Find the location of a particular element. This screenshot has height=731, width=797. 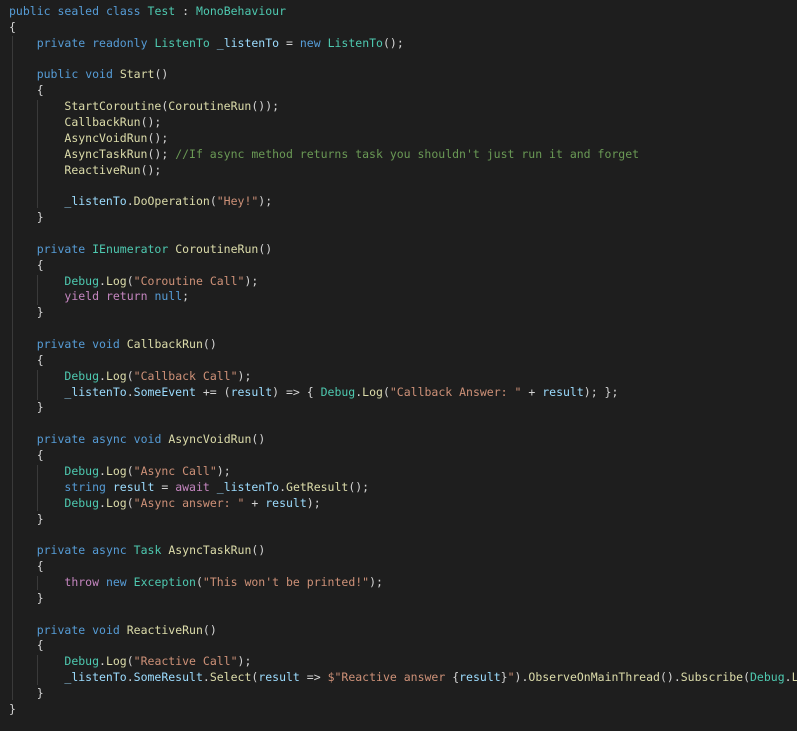

code-token: Task is located at coordinates (147, 550).